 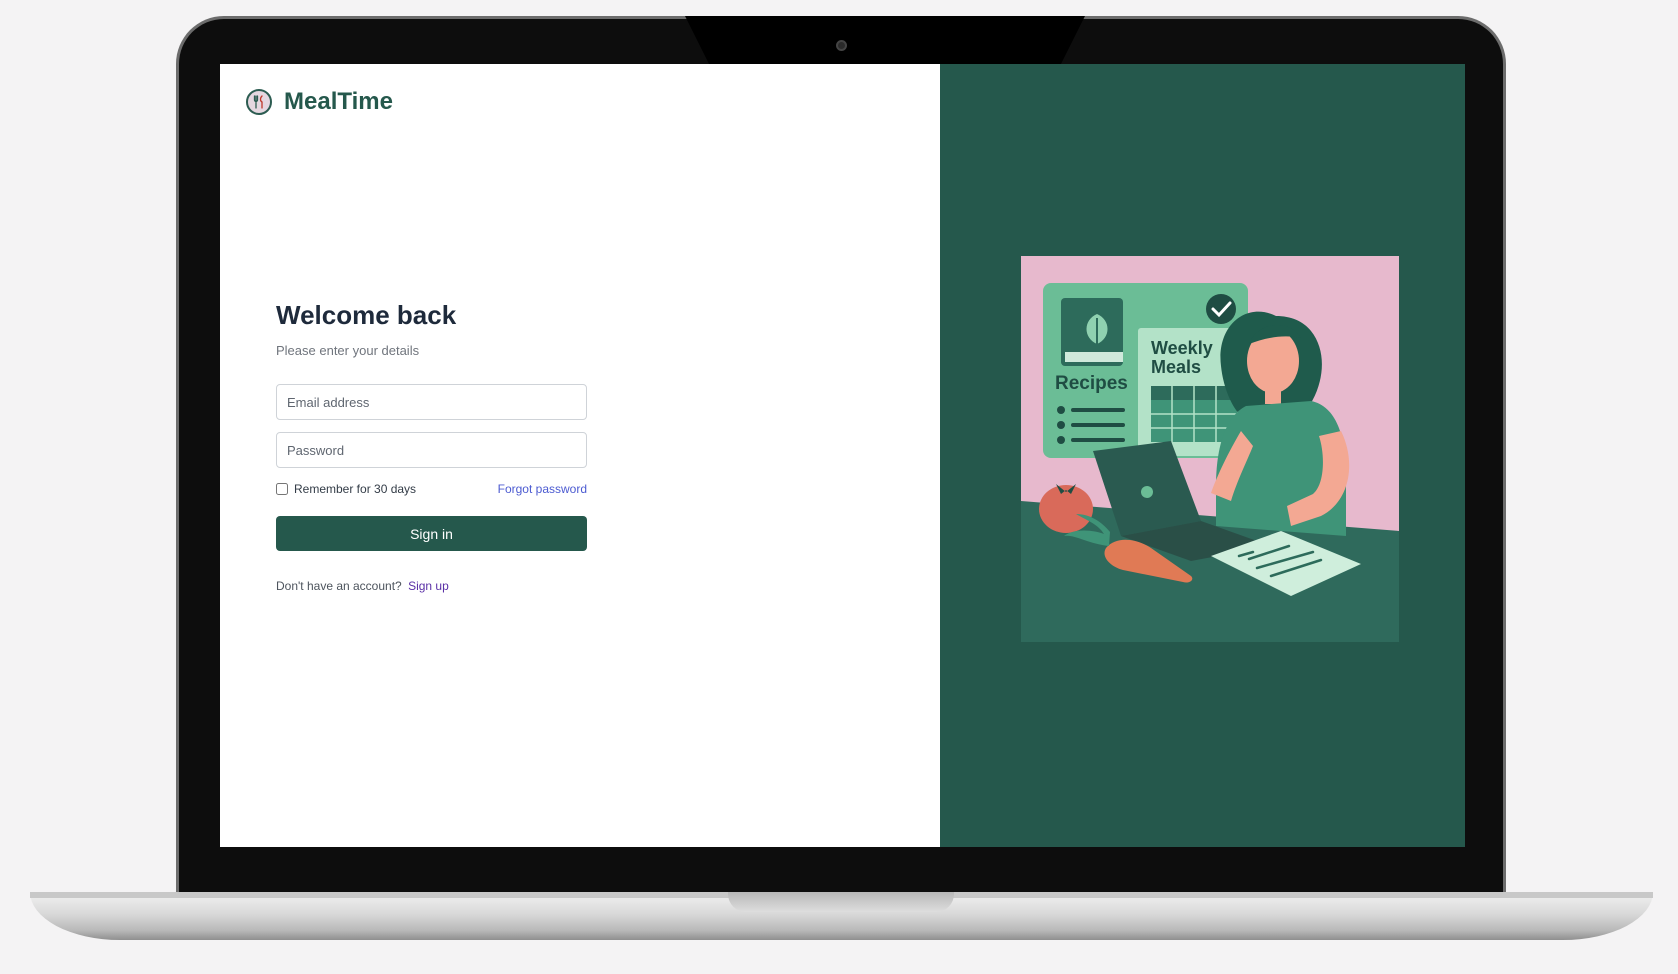 What do you see at coordinates (1176, 367) in the screenshot?
I see `meals-label: Meals` at bounding box center [1176, 367].